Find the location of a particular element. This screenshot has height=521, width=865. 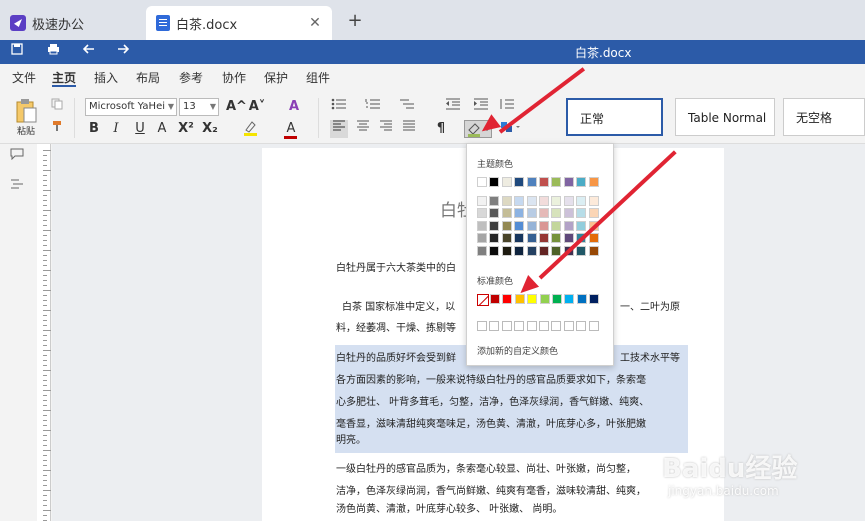

italic-button: I is located at coordinates (116, 129).